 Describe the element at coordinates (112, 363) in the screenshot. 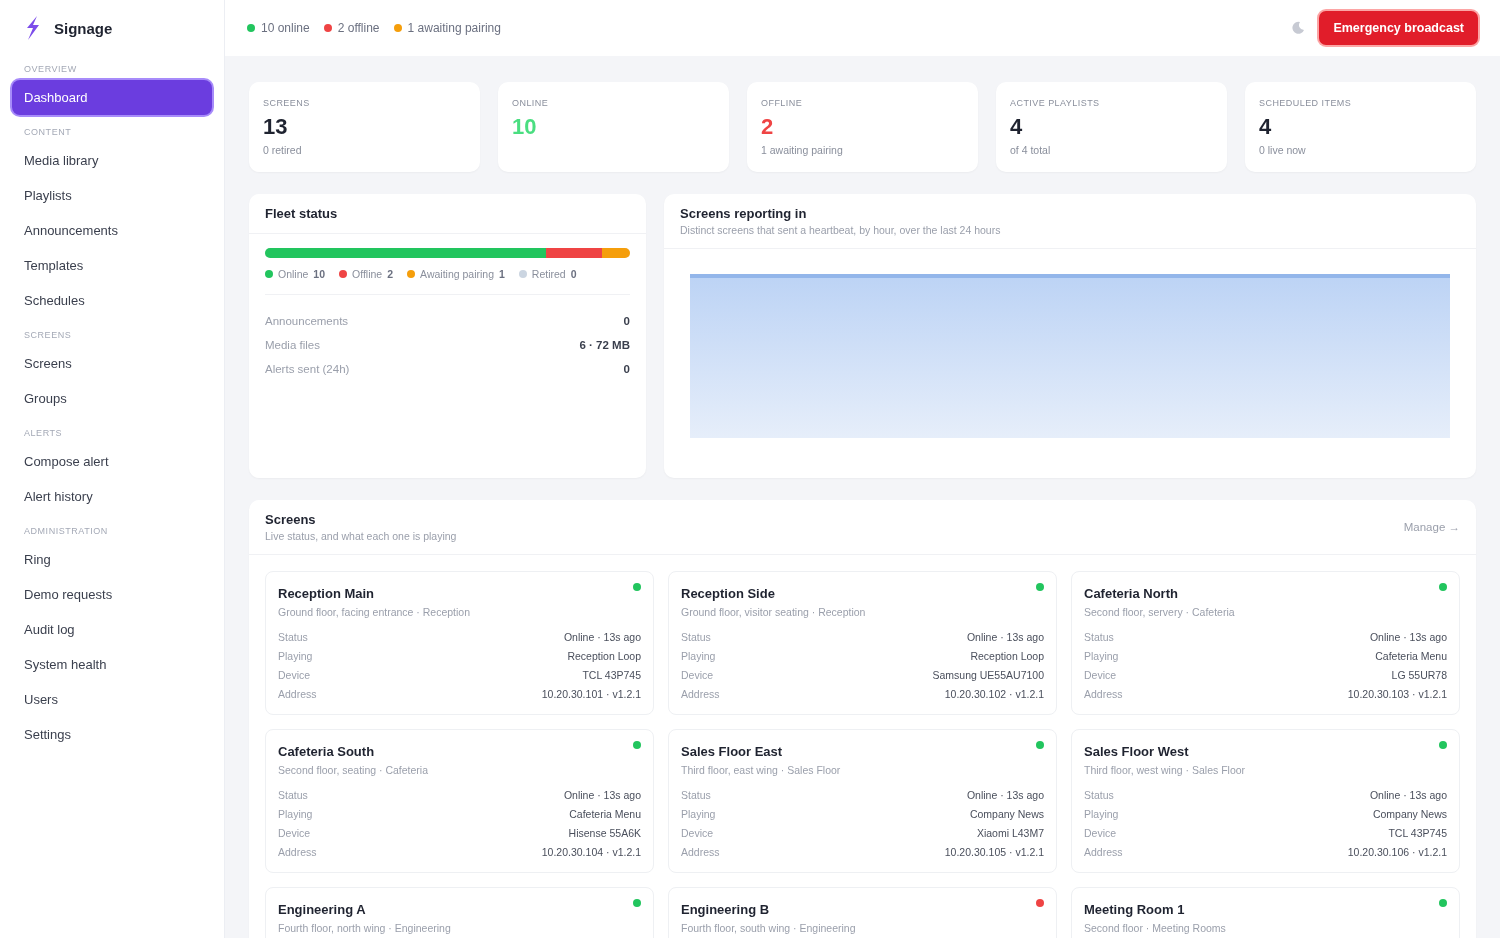

I see `sidebar-item: Screens` at that location.